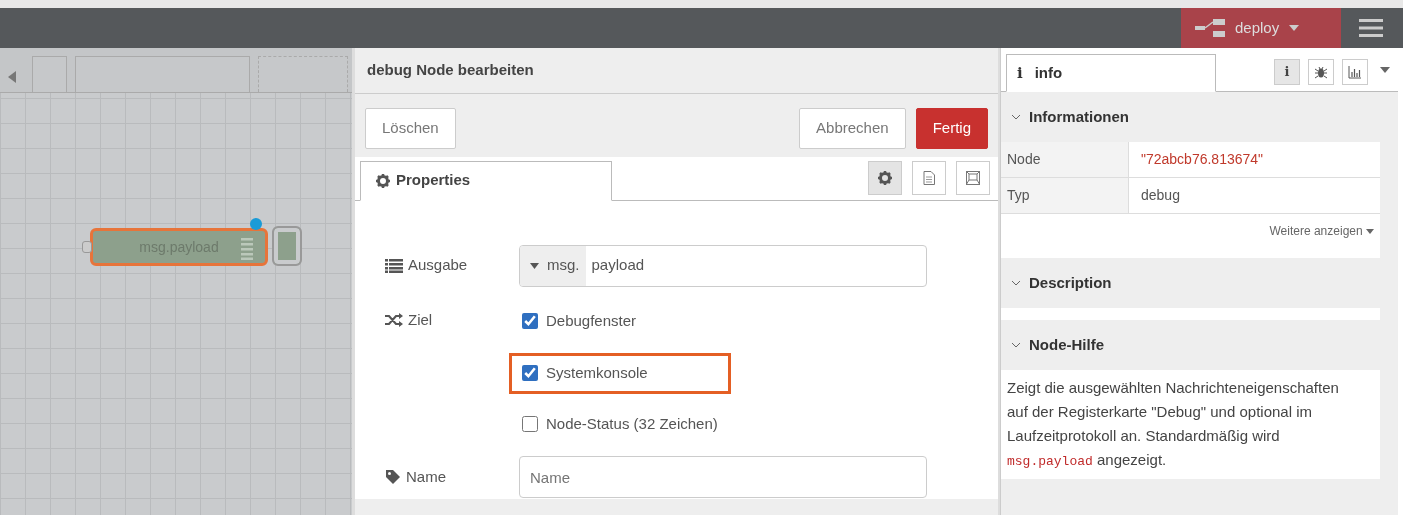  What do you see at coordinates (632, 423) in the screenshot?
I see `checkbox-label: Node-Status (32 Zeichen)` at bounding box center [632, 423].